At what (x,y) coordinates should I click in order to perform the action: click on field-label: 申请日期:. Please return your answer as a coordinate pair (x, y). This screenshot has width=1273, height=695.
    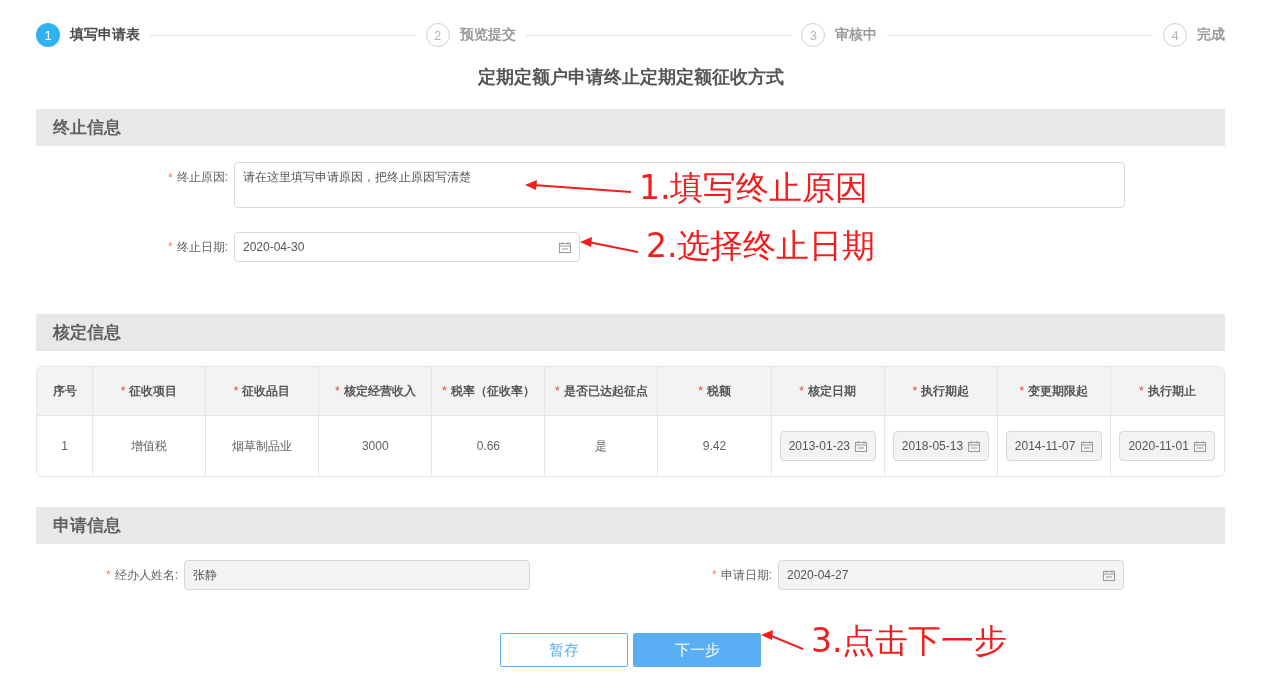
    Looking at the image, I should click on (746, 575).